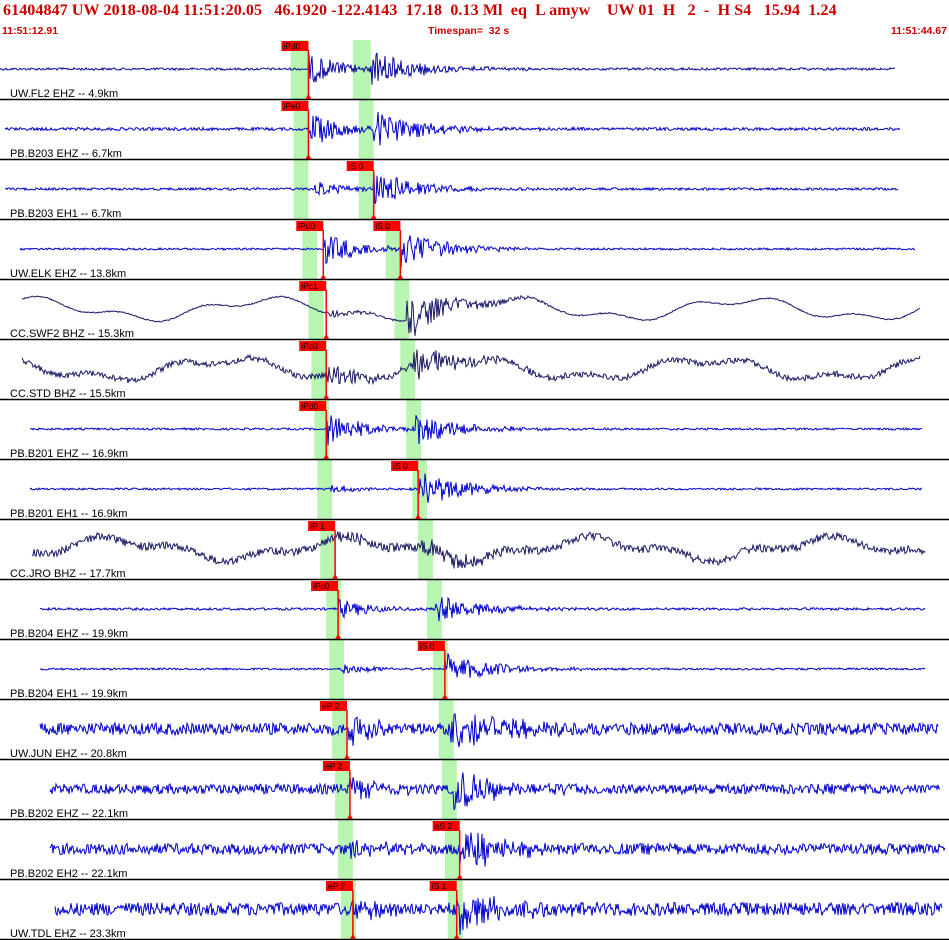 The image size is (949, 940). I want to click on p-pick-label: iPc1, so click(309, 286).